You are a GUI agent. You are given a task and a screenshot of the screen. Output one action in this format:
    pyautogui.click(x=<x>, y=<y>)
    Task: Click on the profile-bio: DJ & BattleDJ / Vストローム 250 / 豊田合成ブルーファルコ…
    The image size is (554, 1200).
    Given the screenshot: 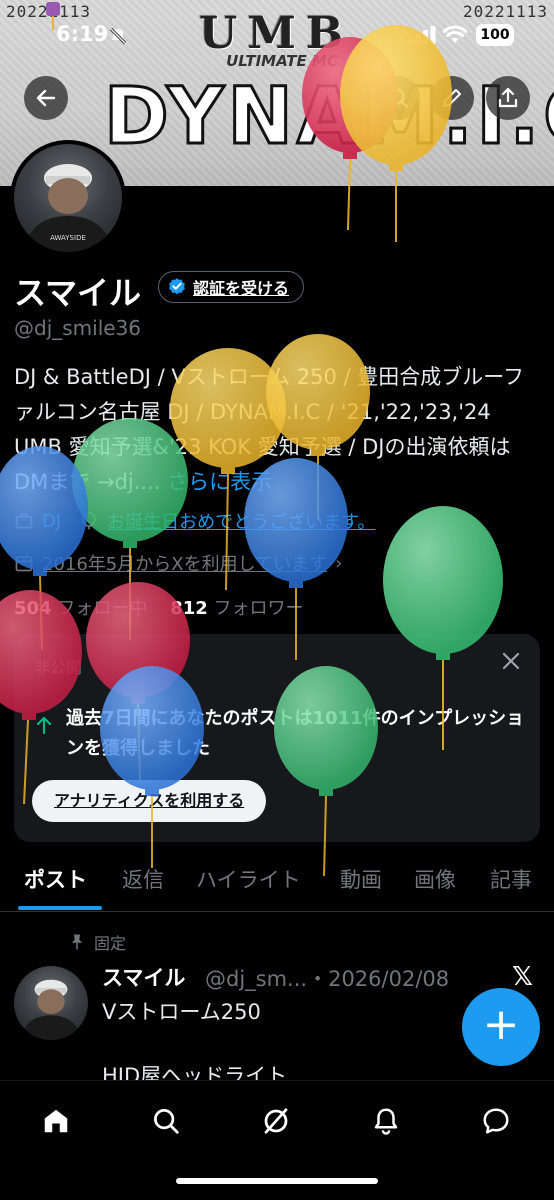 What is the action you would take?
    pyautogui.click(x=277, y=430)
    